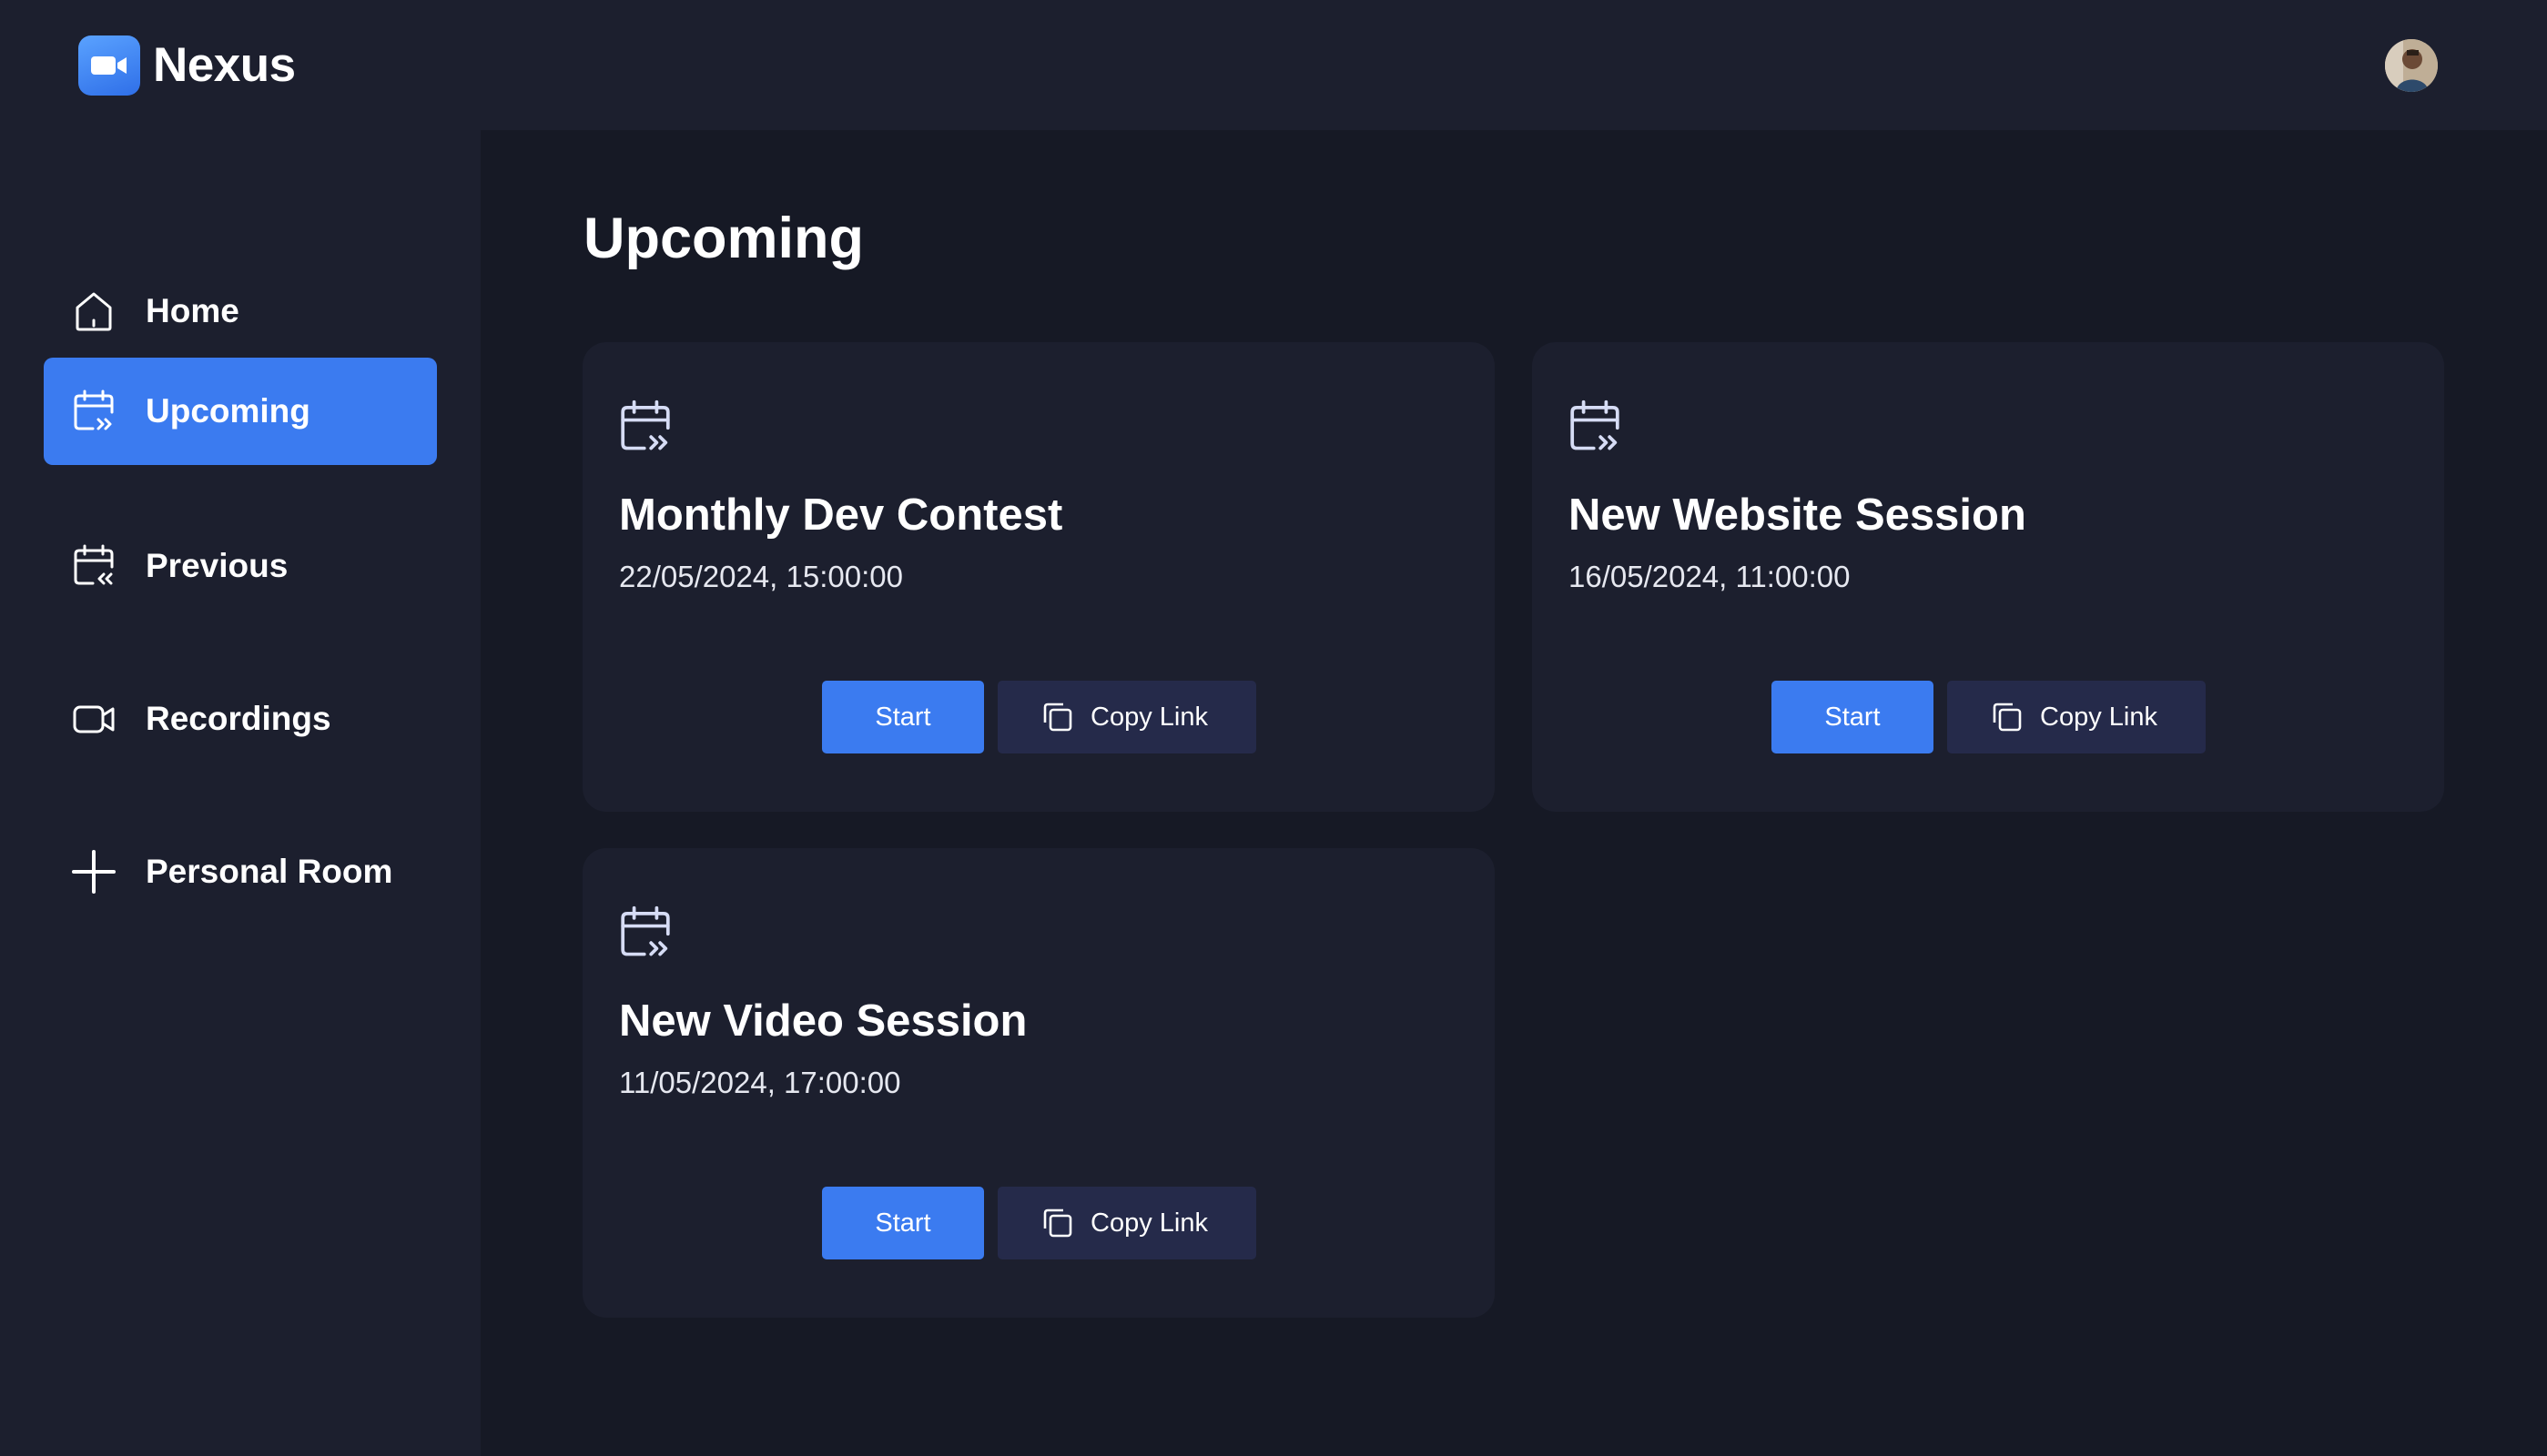 The height and width of the screenshot is (1456, 2547). What do you see at coordinates (240, 311) in the screenshot?
I see `sidebar-item-home: Home` at bounding box center [240, 311].